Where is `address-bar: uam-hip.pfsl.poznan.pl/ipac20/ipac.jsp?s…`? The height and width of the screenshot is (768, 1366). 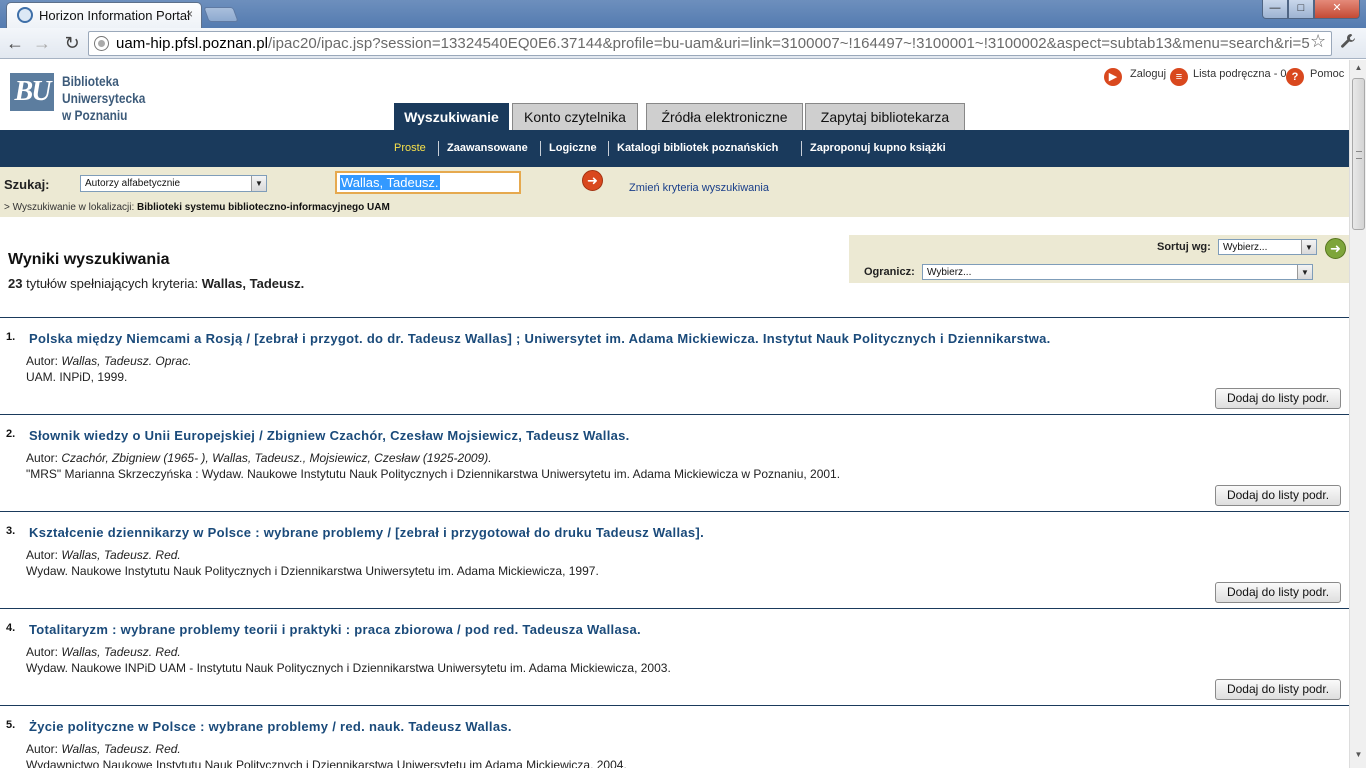 address-bar: uam-hip.pfsl.poznan.pl/ipac20/ipac.jsp?s… is located at coordinates (710, 43).